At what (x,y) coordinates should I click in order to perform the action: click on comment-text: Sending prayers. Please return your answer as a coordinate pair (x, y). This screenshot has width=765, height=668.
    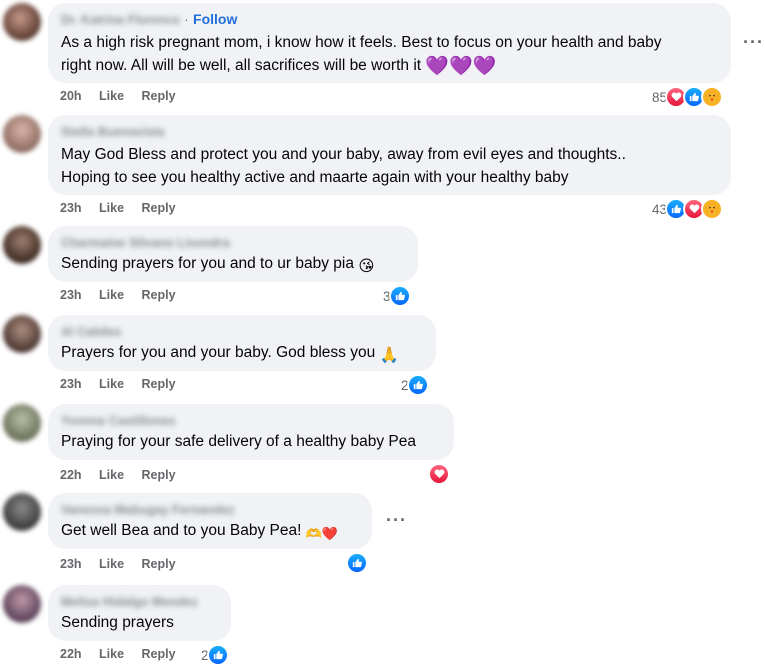
    Looking at the image, I should click on (117, 622).